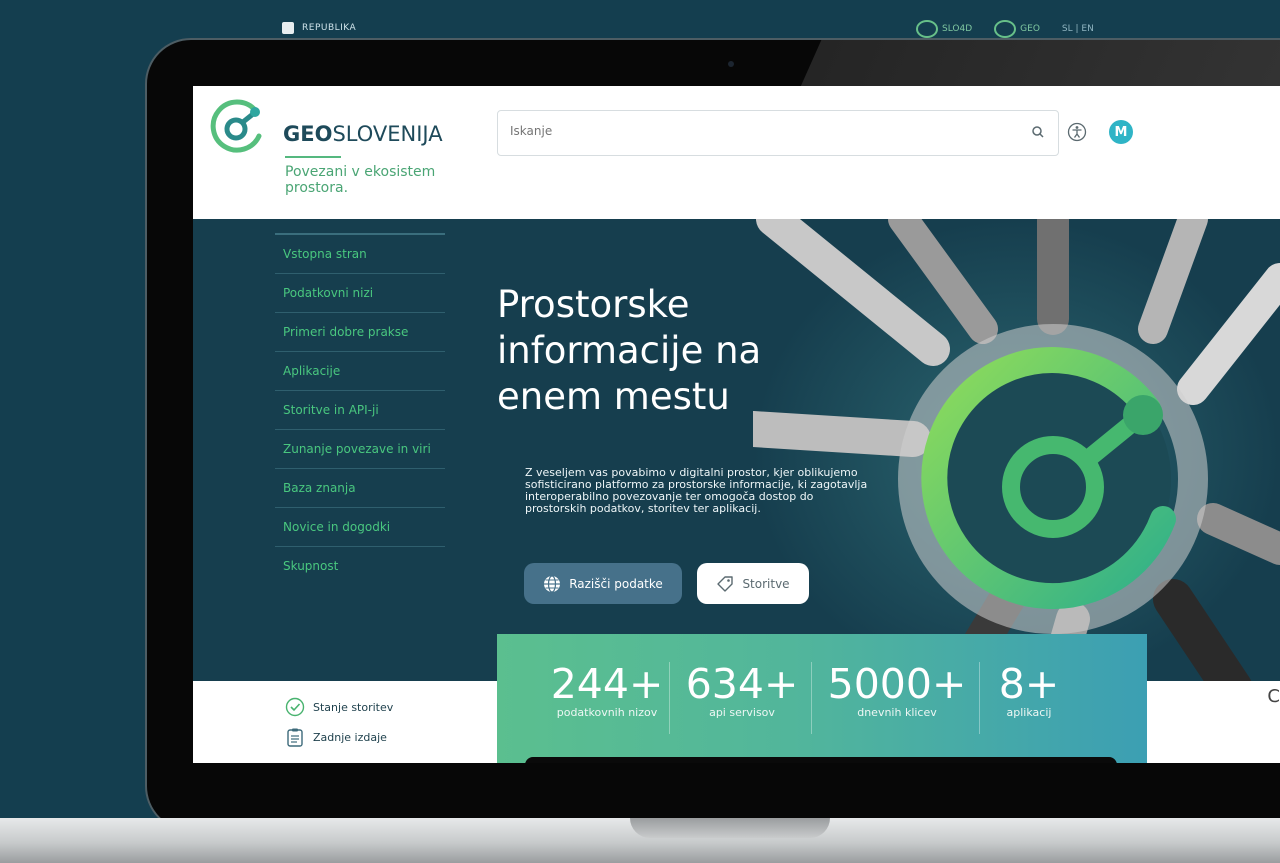  Describe the element at coordinates (288, 28) in the screenshot. I see `crest-icon` at that location.